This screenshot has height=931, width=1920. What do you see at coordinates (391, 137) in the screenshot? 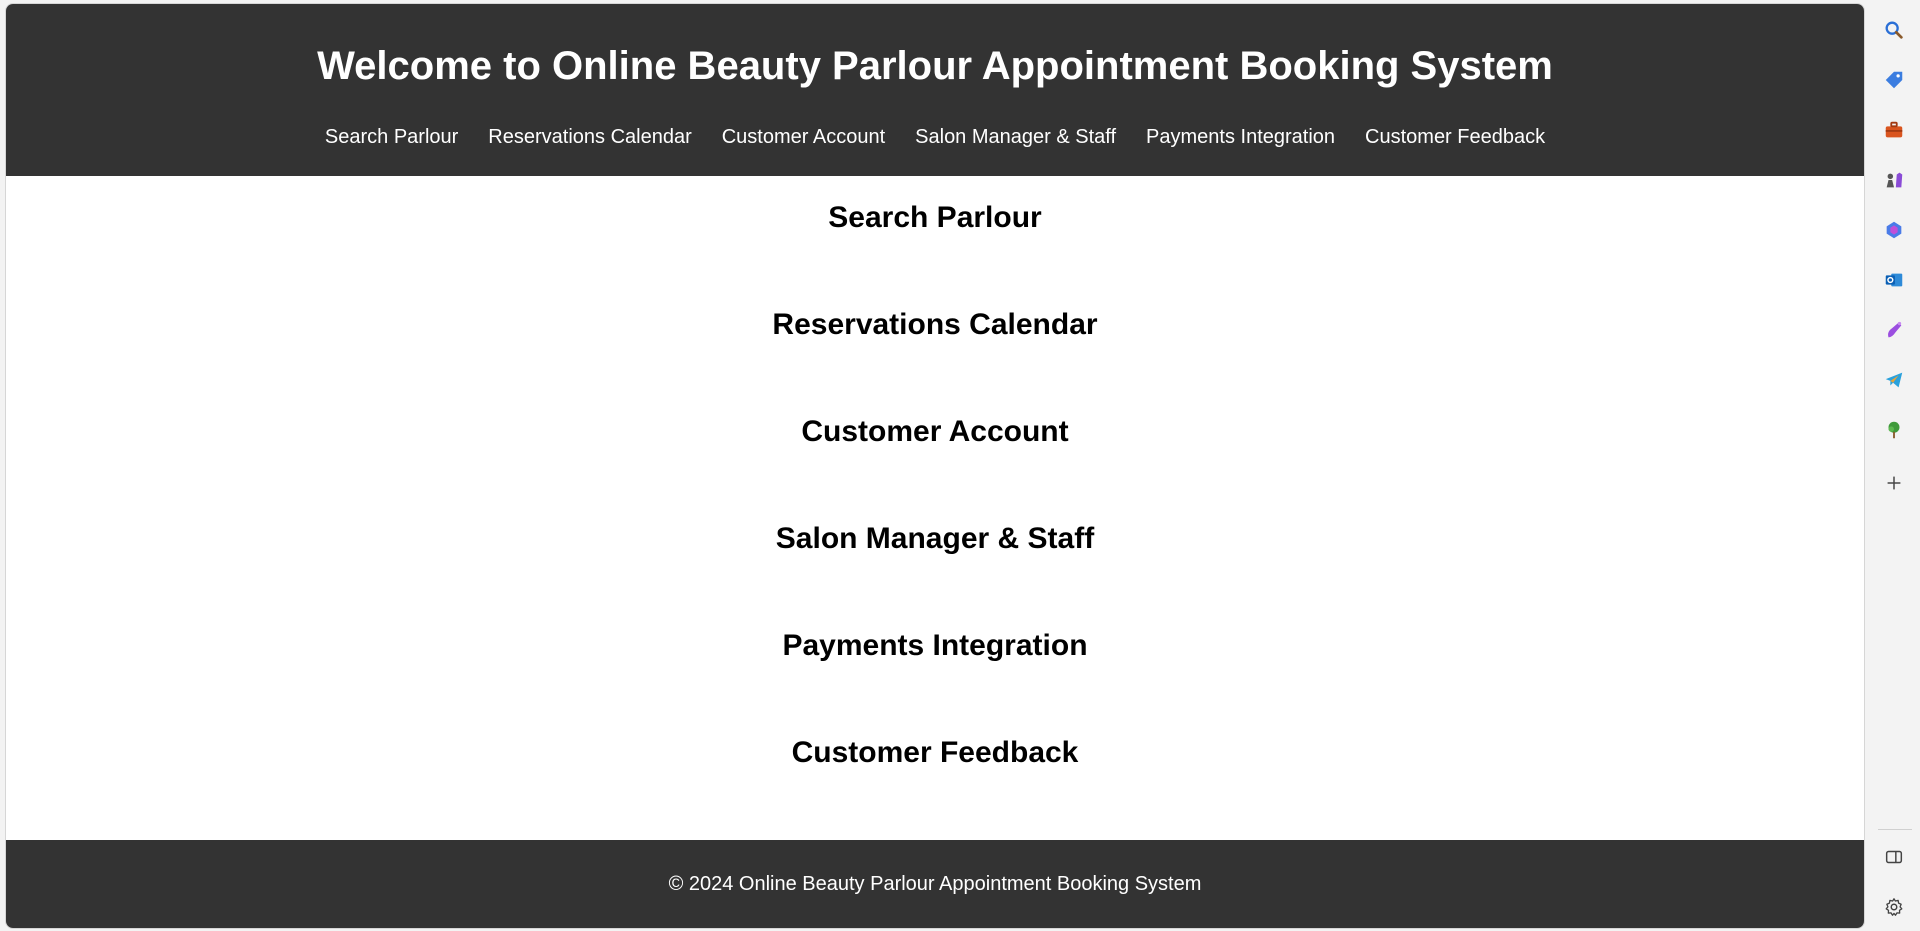
I see `nav-link-search-parlour: Search Parlour` at bounding box center [391, 137].